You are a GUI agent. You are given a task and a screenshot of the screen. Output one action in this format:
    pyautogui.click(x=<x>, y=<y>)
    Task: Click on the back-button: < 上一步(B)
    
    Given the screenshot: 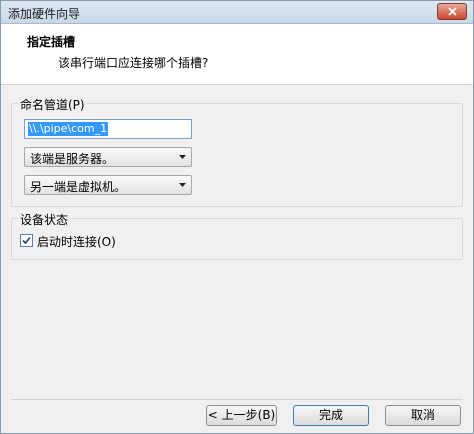 What is the action you would take?
    pyautogui.click(x=241, y=415)
    